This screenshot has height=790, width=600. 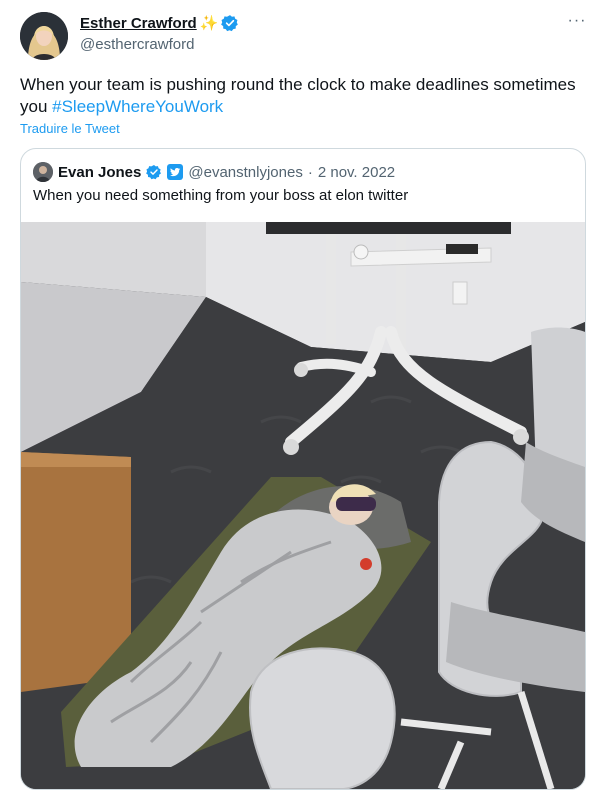 What do you see at coordinates (245, 172) in the screenshot?
I see `quoted-author-handle: @evanstnlyjones` at bounding box center [245, 172].